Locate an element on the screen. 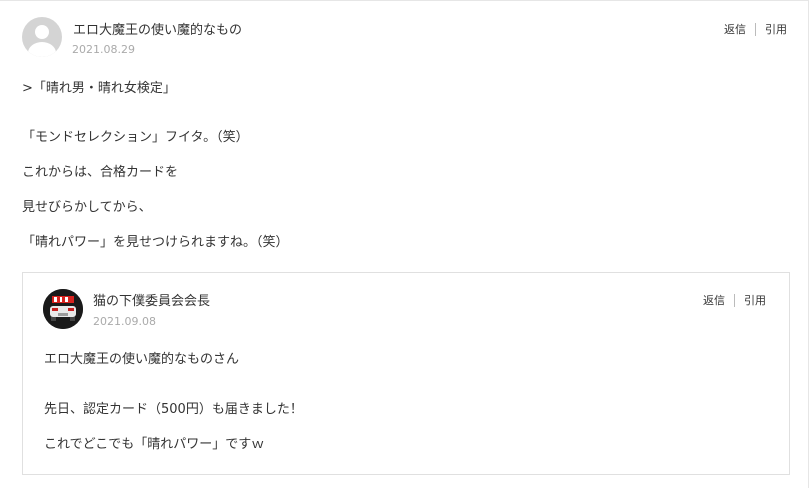  reply-line: 先日、認定カード（500円）も届きました！ is located at coordinates (173, 409).